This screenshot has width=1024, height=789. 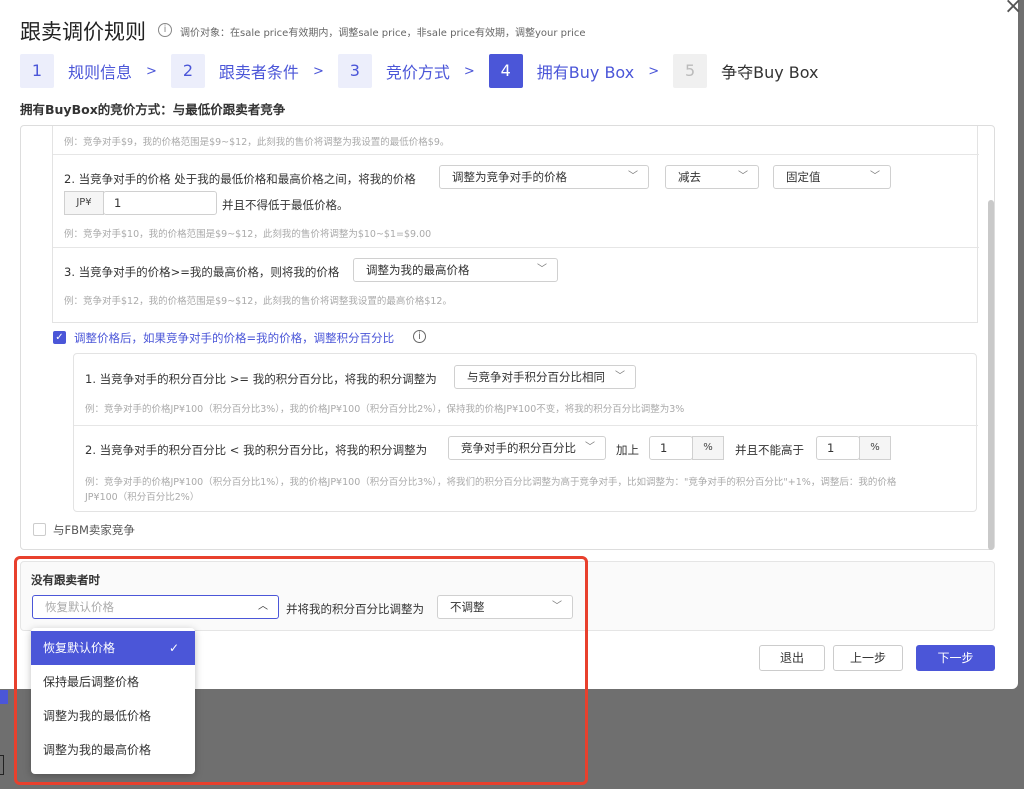 I want to click on step-label: 竞价方式, so click(x=417, y=72).